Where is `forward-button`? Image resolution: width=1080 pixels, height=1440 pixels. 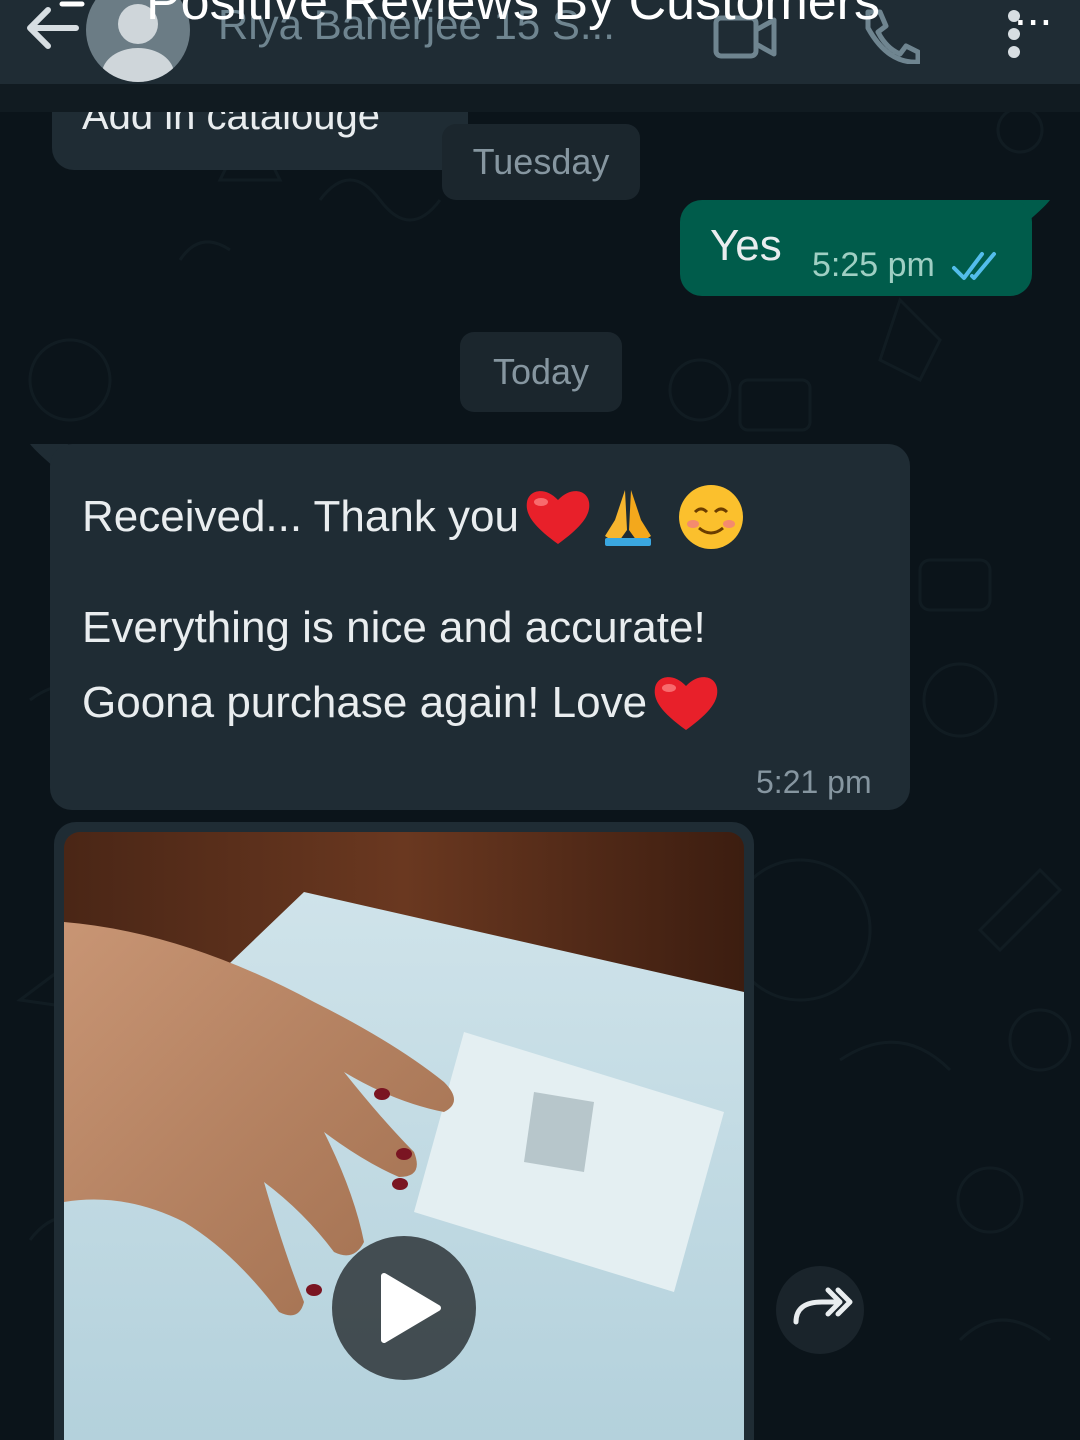 forward-button is located at coordinates (820, 1310).